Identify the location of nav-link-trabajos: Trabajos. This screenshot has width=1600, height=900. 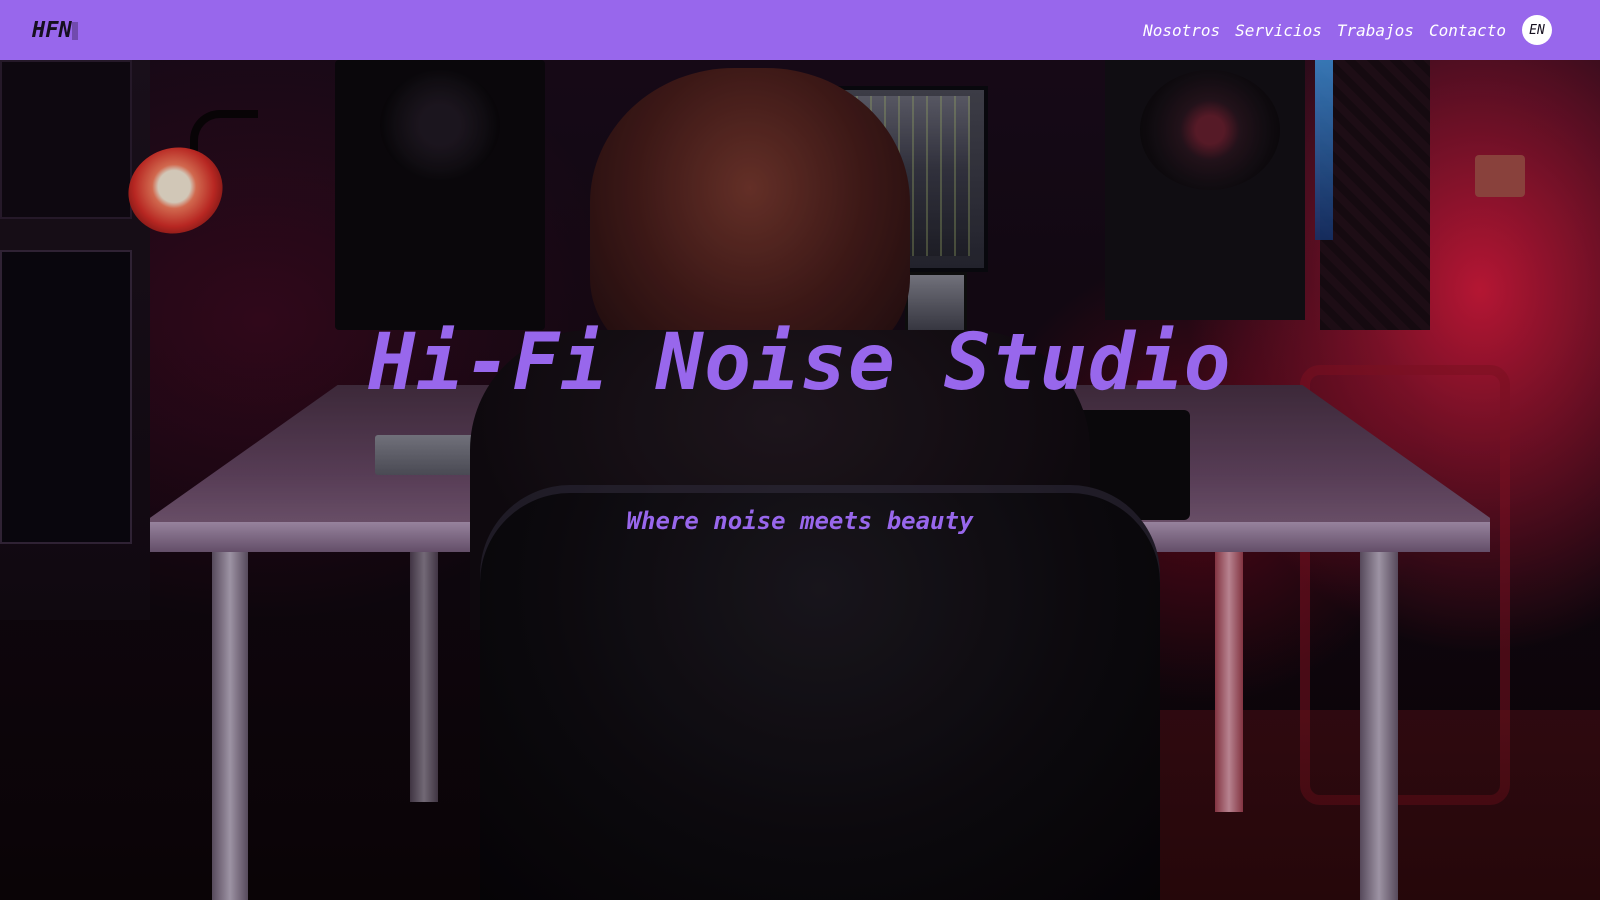
(1375, 30).